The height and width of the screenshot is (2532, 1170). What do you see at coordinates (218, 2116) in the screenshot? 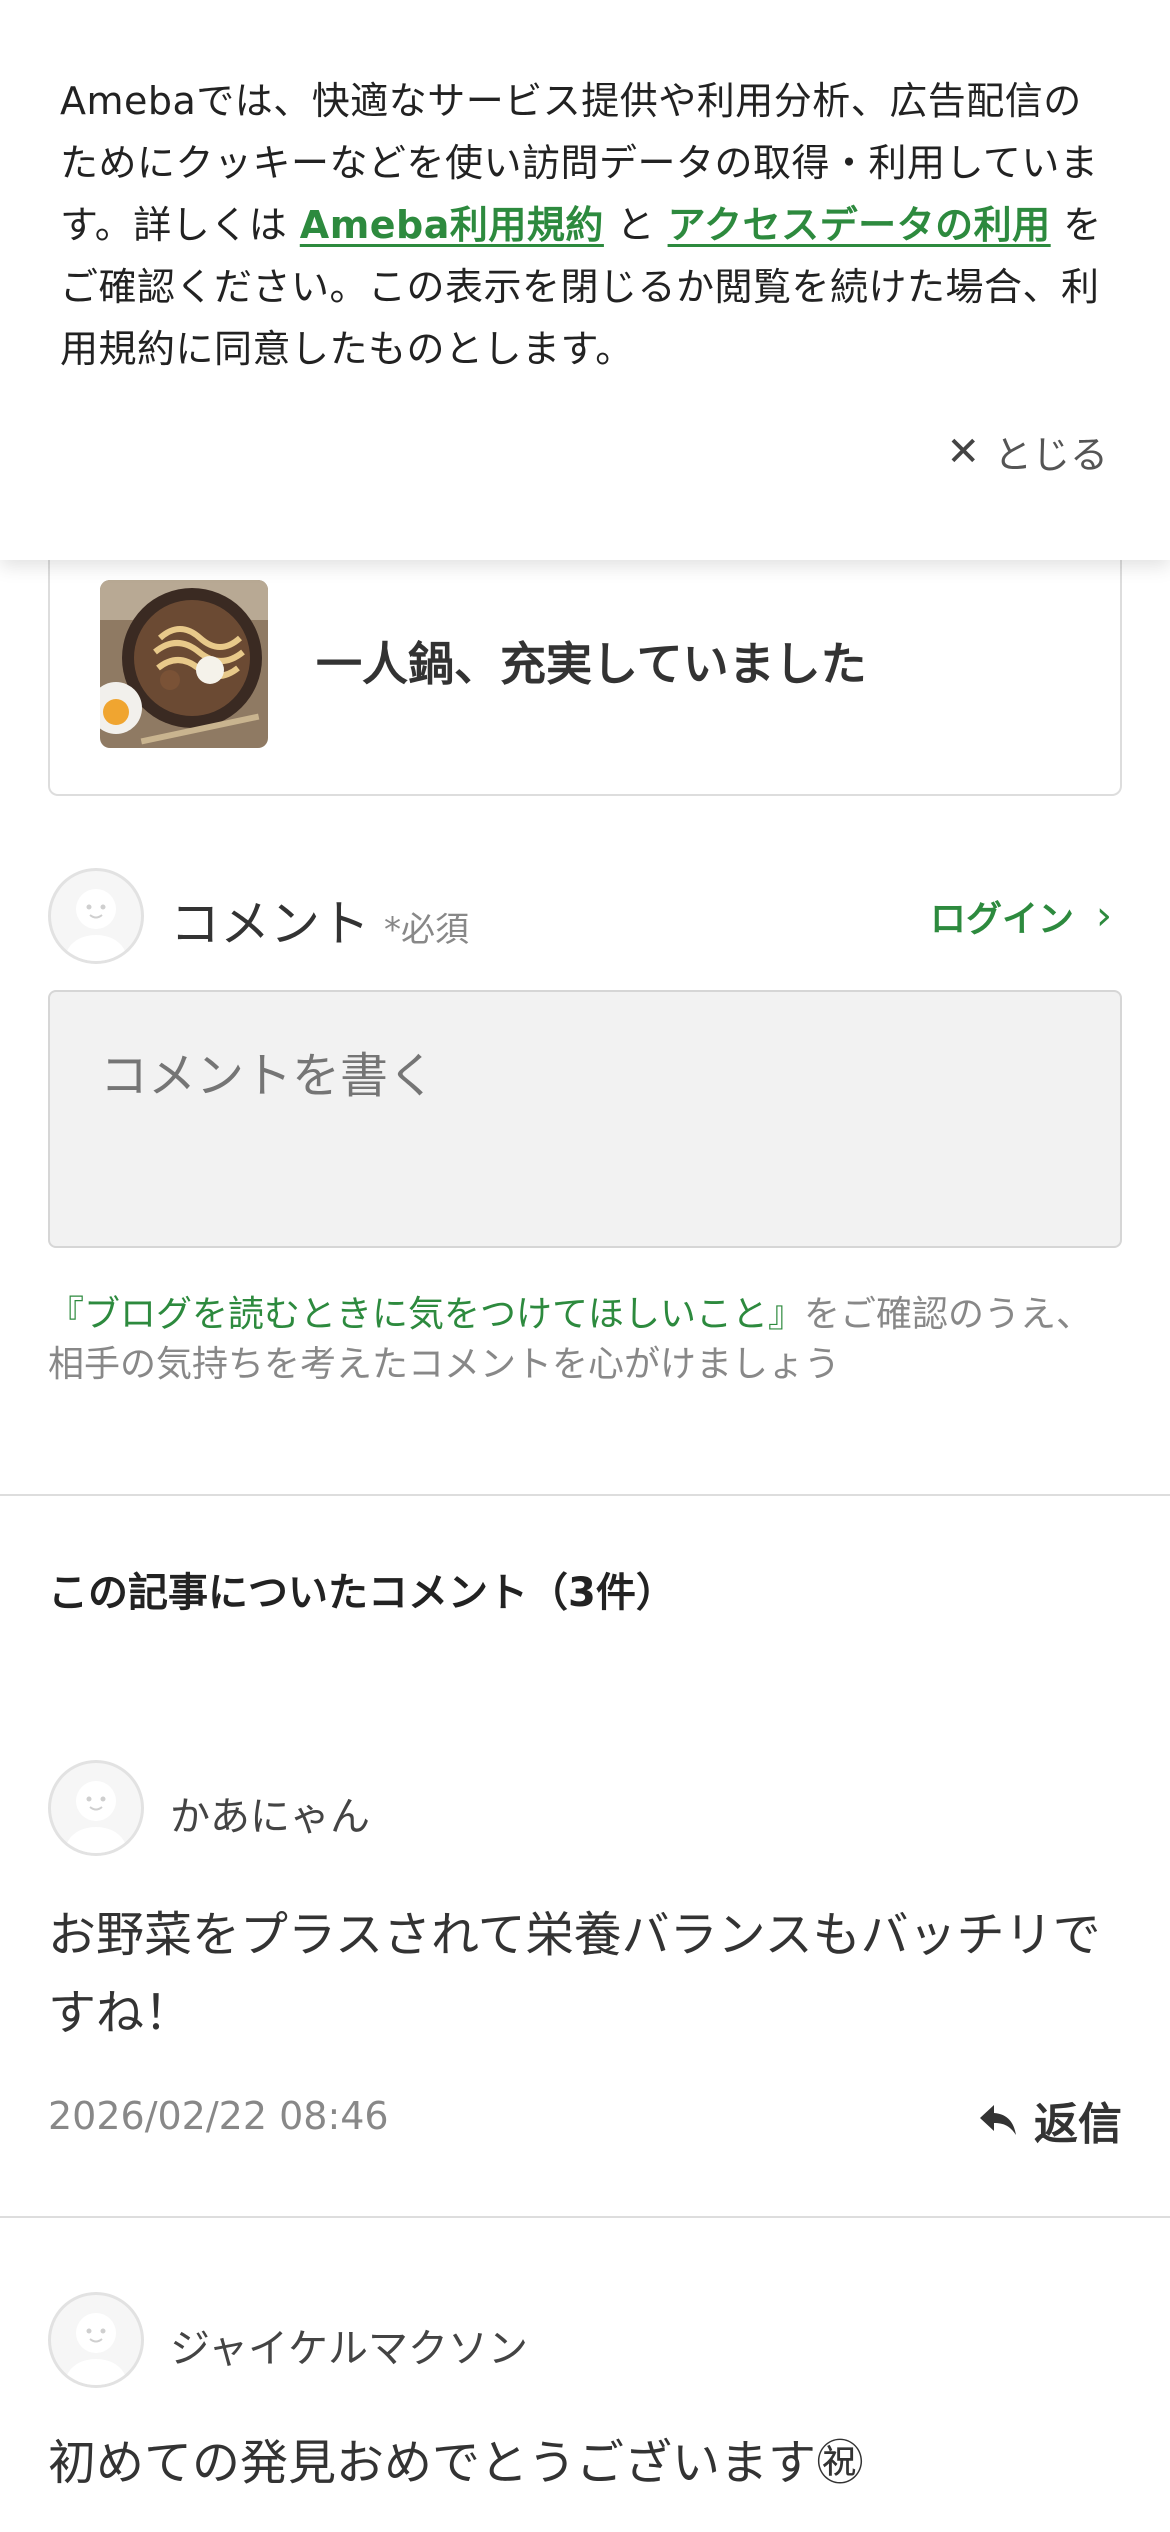
I see `comment-date: 2026/02/22 08:46` at bounding box center [218, 2116].